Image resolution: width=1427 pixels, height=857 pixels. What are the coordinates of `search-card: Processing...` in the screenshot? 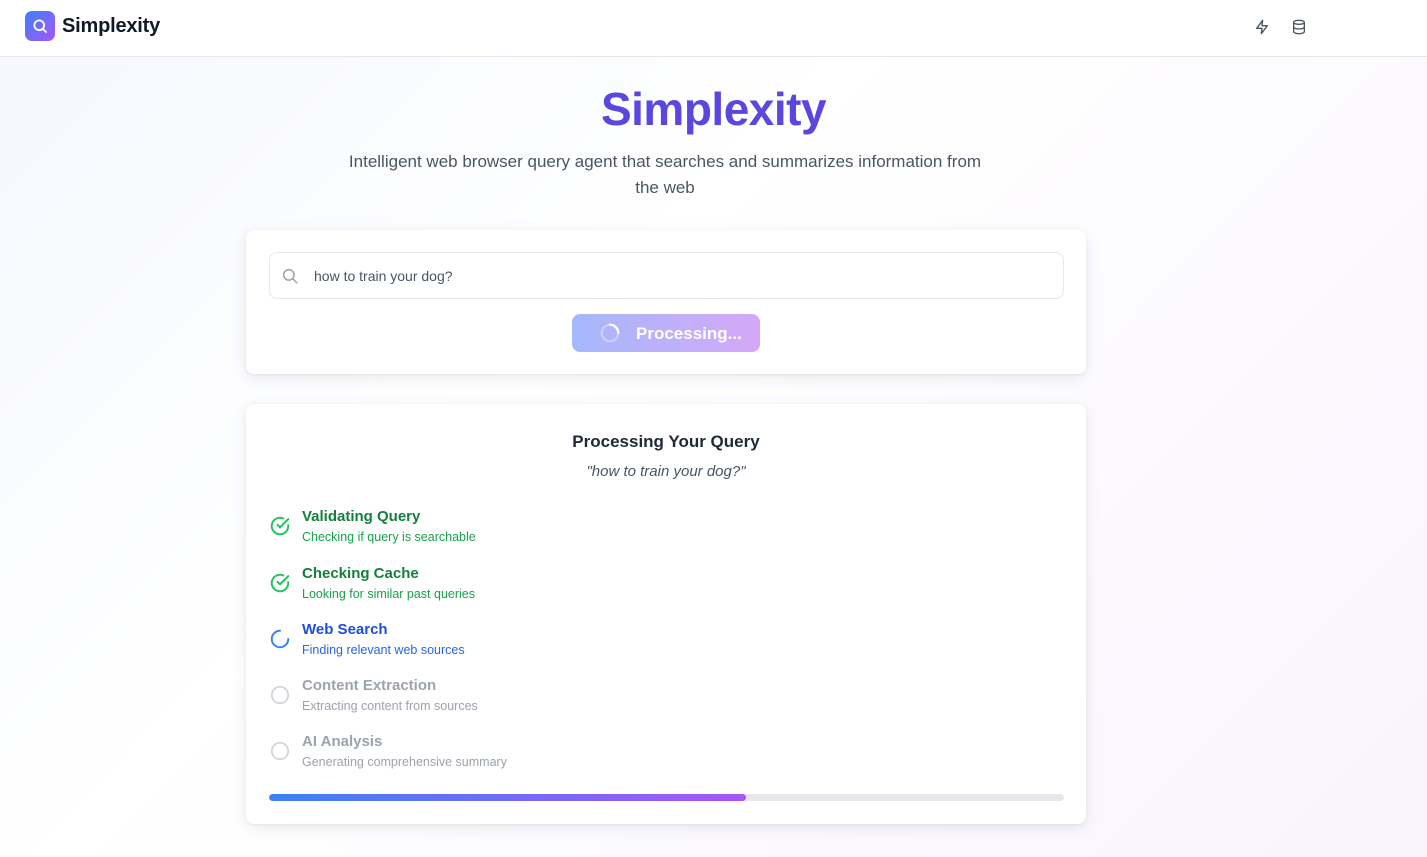 It's located at (666, 302).